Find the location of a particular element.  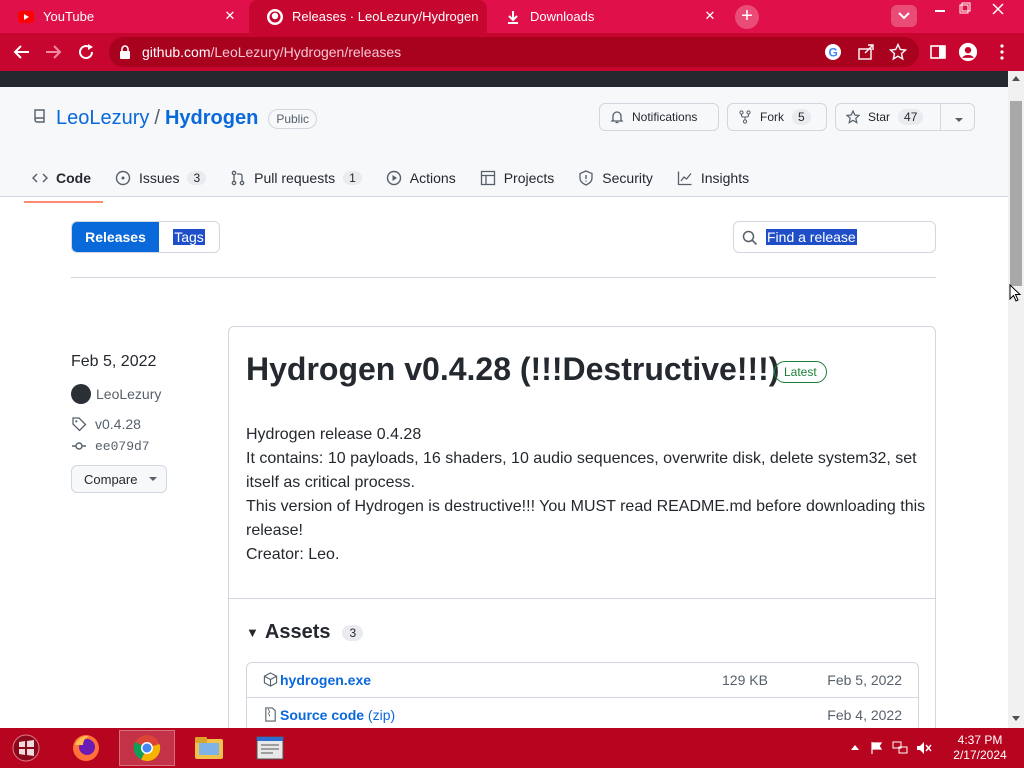

chrome-taskbar-button is located at coordinates (147, 748).